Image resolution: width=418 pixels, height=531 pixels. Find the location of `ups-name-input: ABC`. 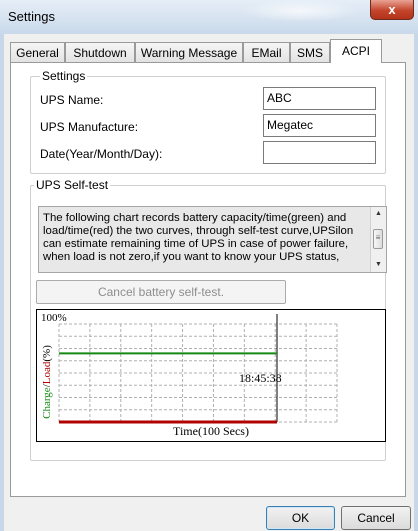

ups-name-input: ABC is located at coordinates (319, 98).